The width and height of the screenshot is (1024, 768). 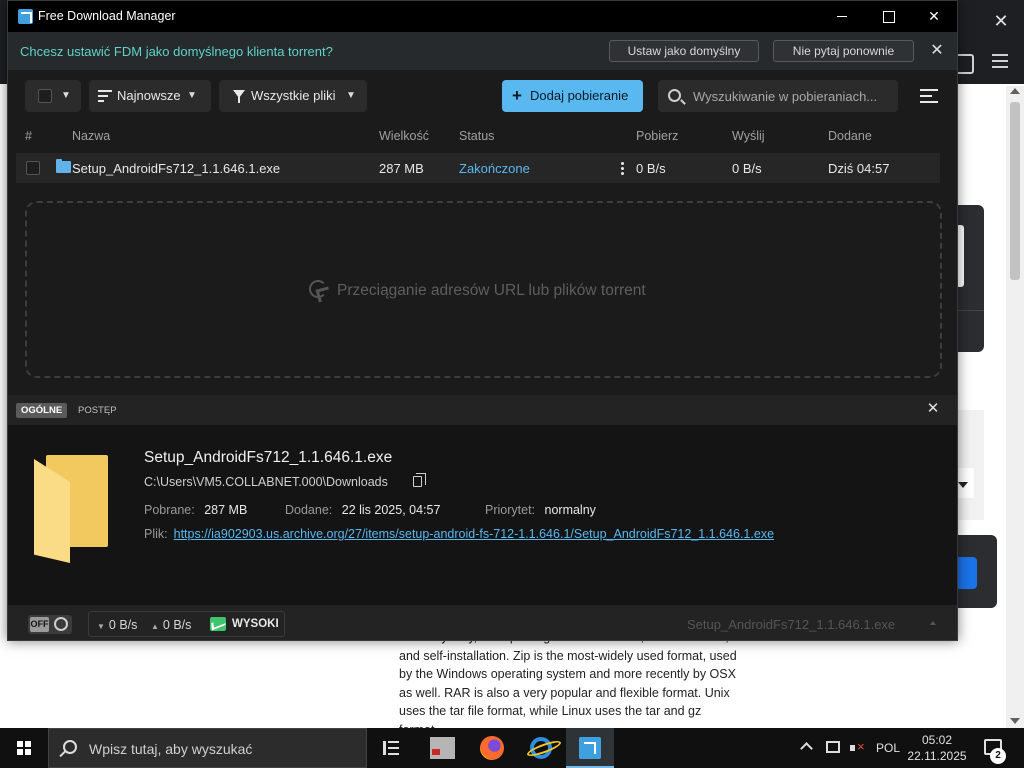 What do you see at coordinates (97, 410) in the screenshot?
I see `tab-progress: POSTĘP` at bounding box center [97, 410].